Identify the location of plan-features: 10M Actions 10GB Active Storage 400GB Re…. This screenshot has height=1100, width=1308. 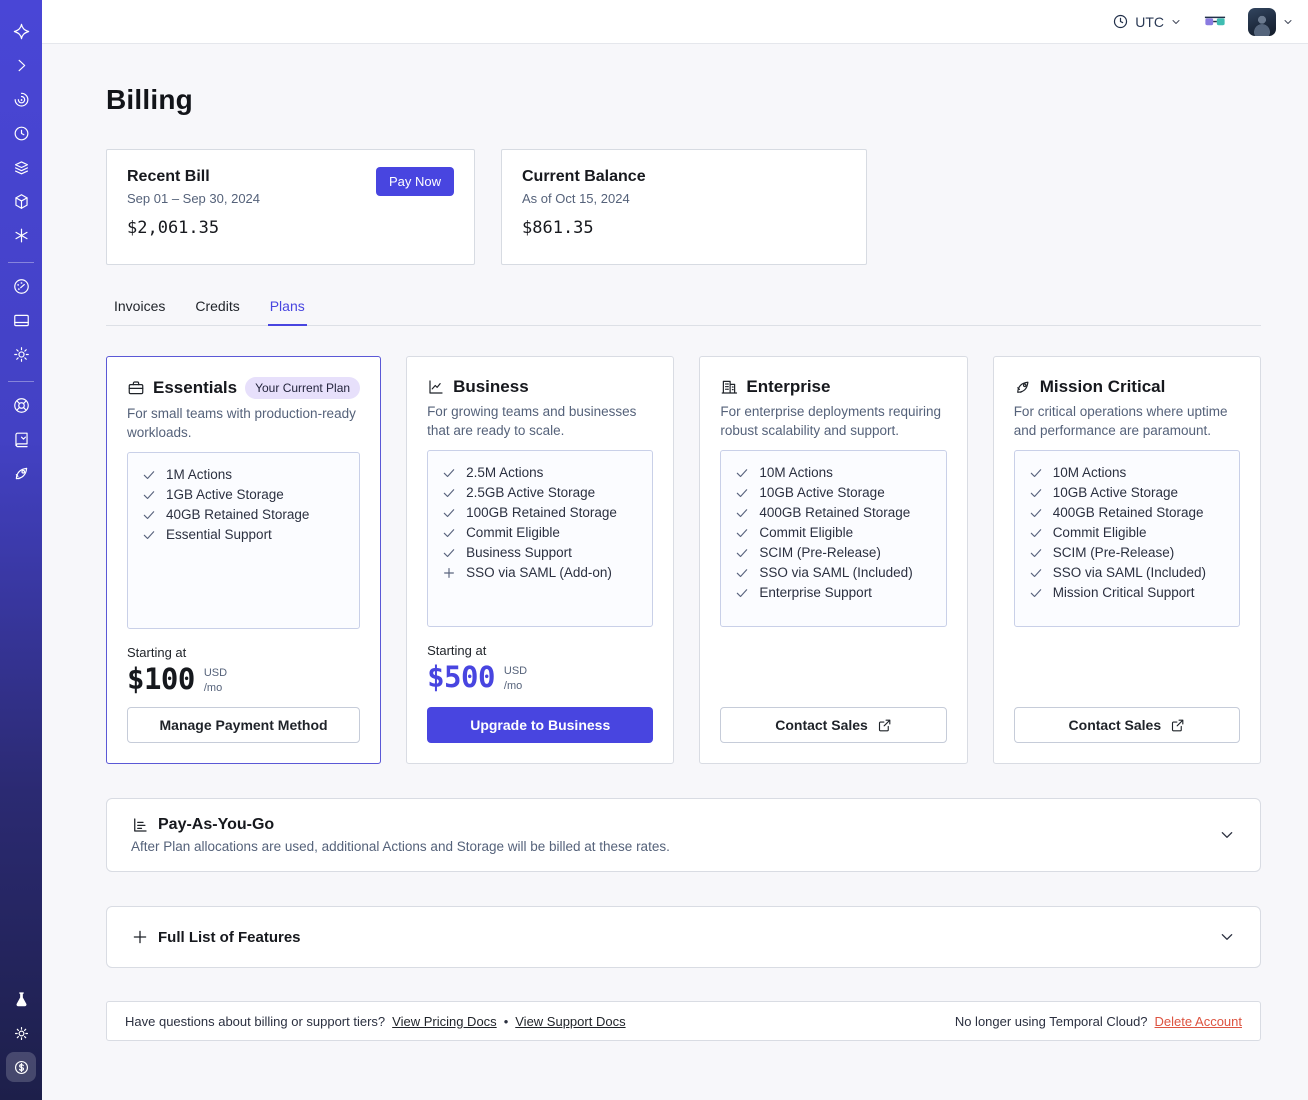
(833, 538).